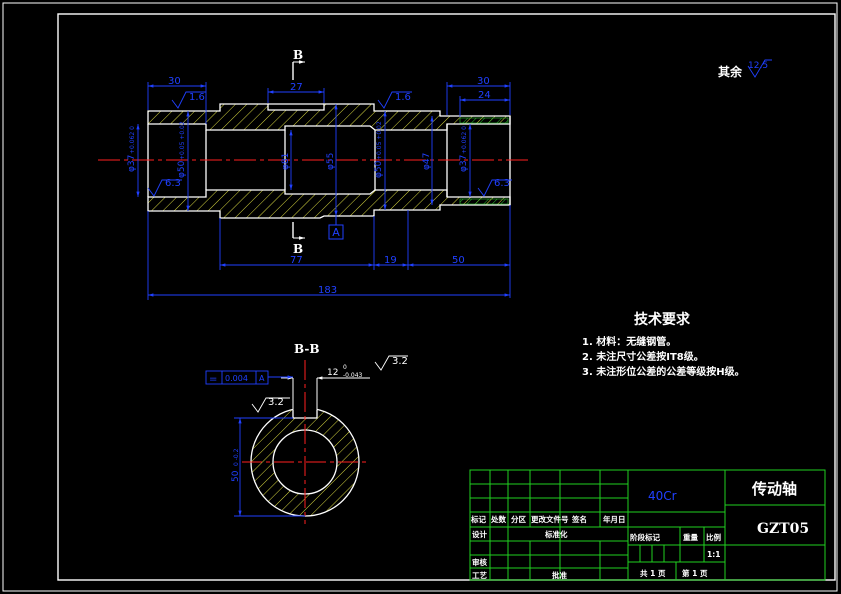  I want to click on rough-right-bore-label: 6.3, so click(502, 183).